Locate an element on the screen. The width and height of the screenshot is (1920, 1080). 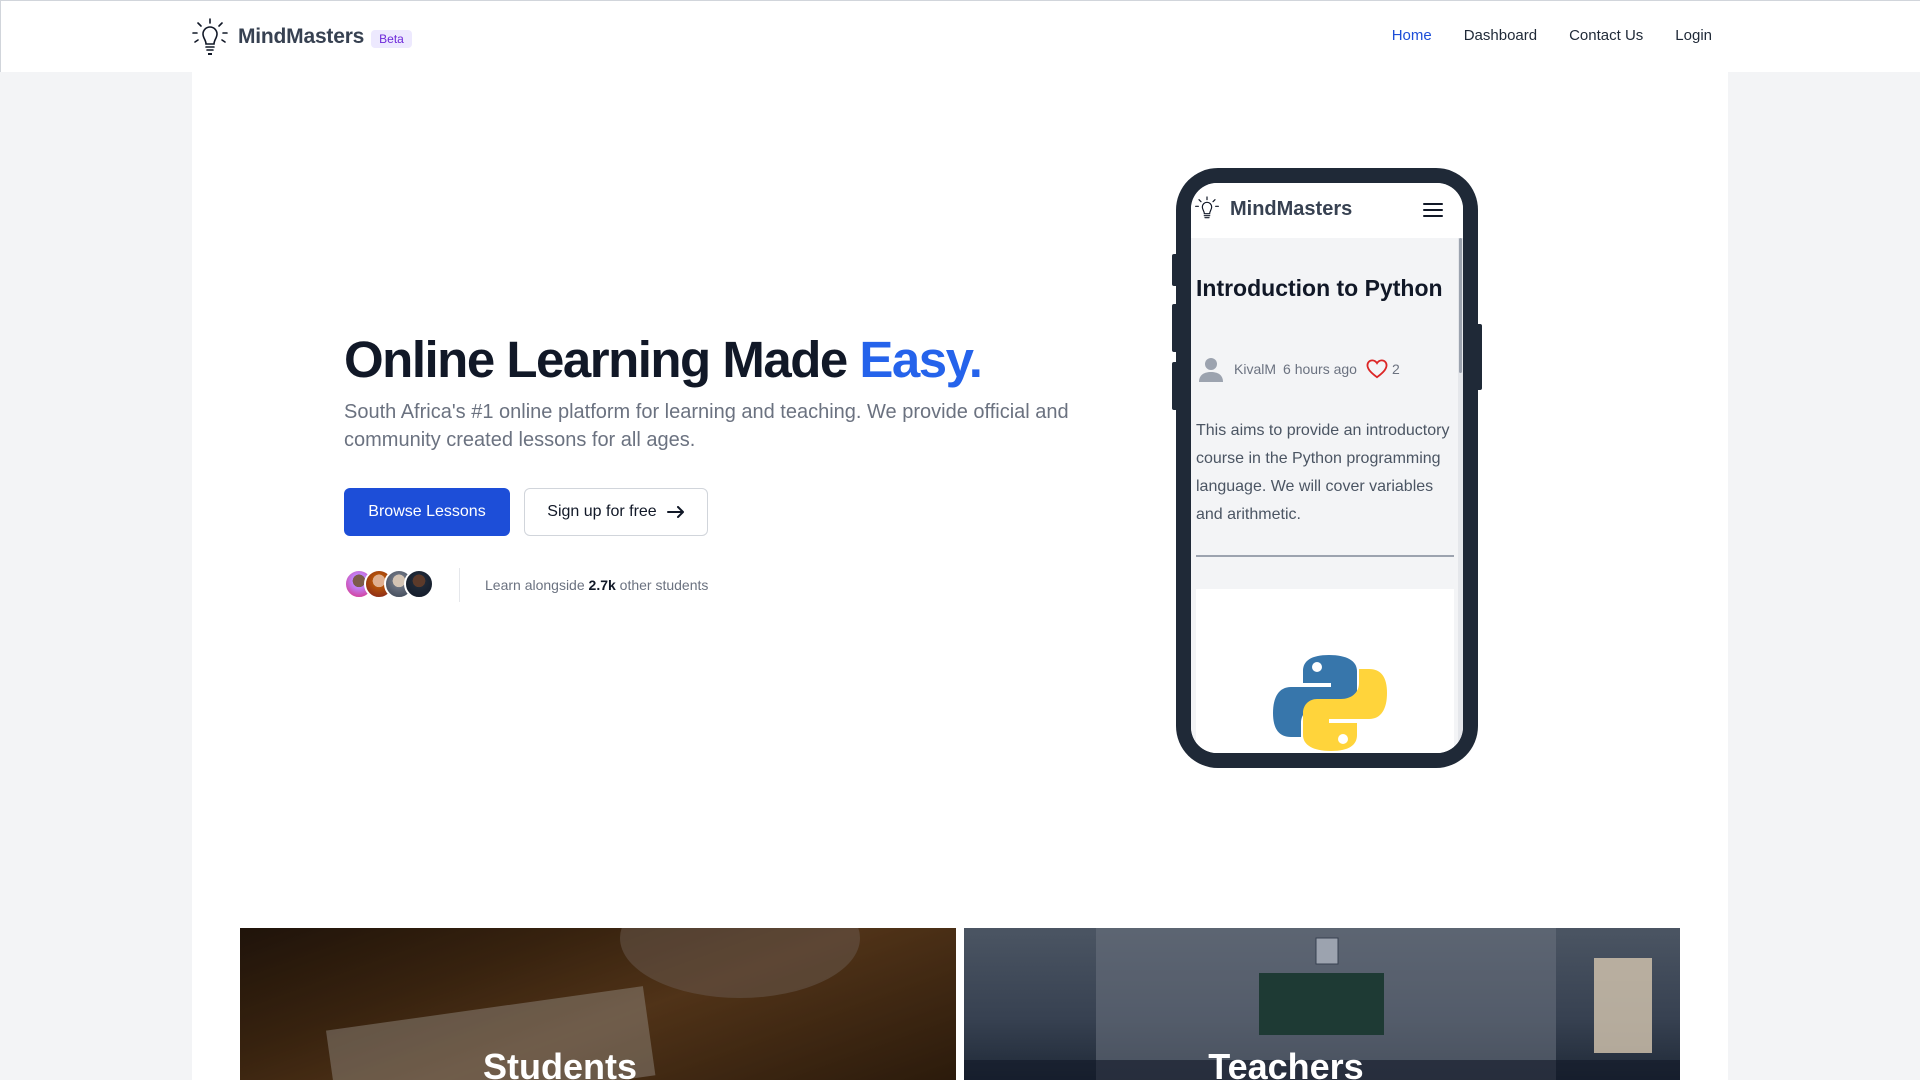
hero-title: Online Learning Made Easy. is located at coordinates (663, 359).